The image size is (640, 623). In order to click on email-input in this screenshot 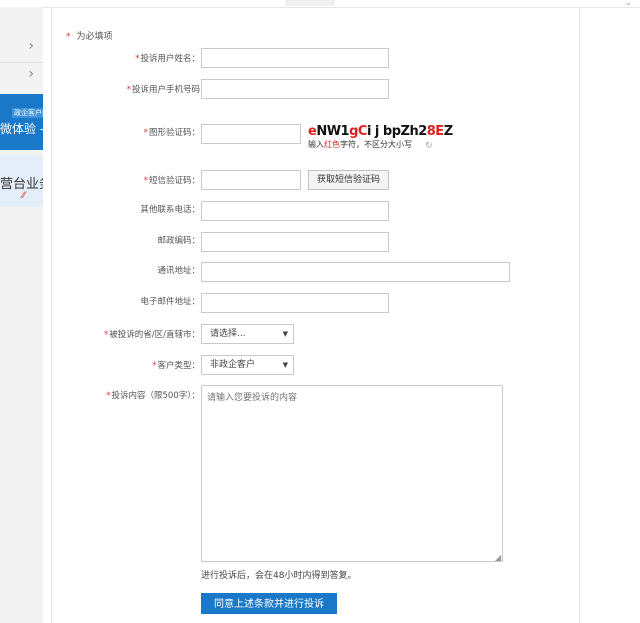, I will do `click(295, 303)`.